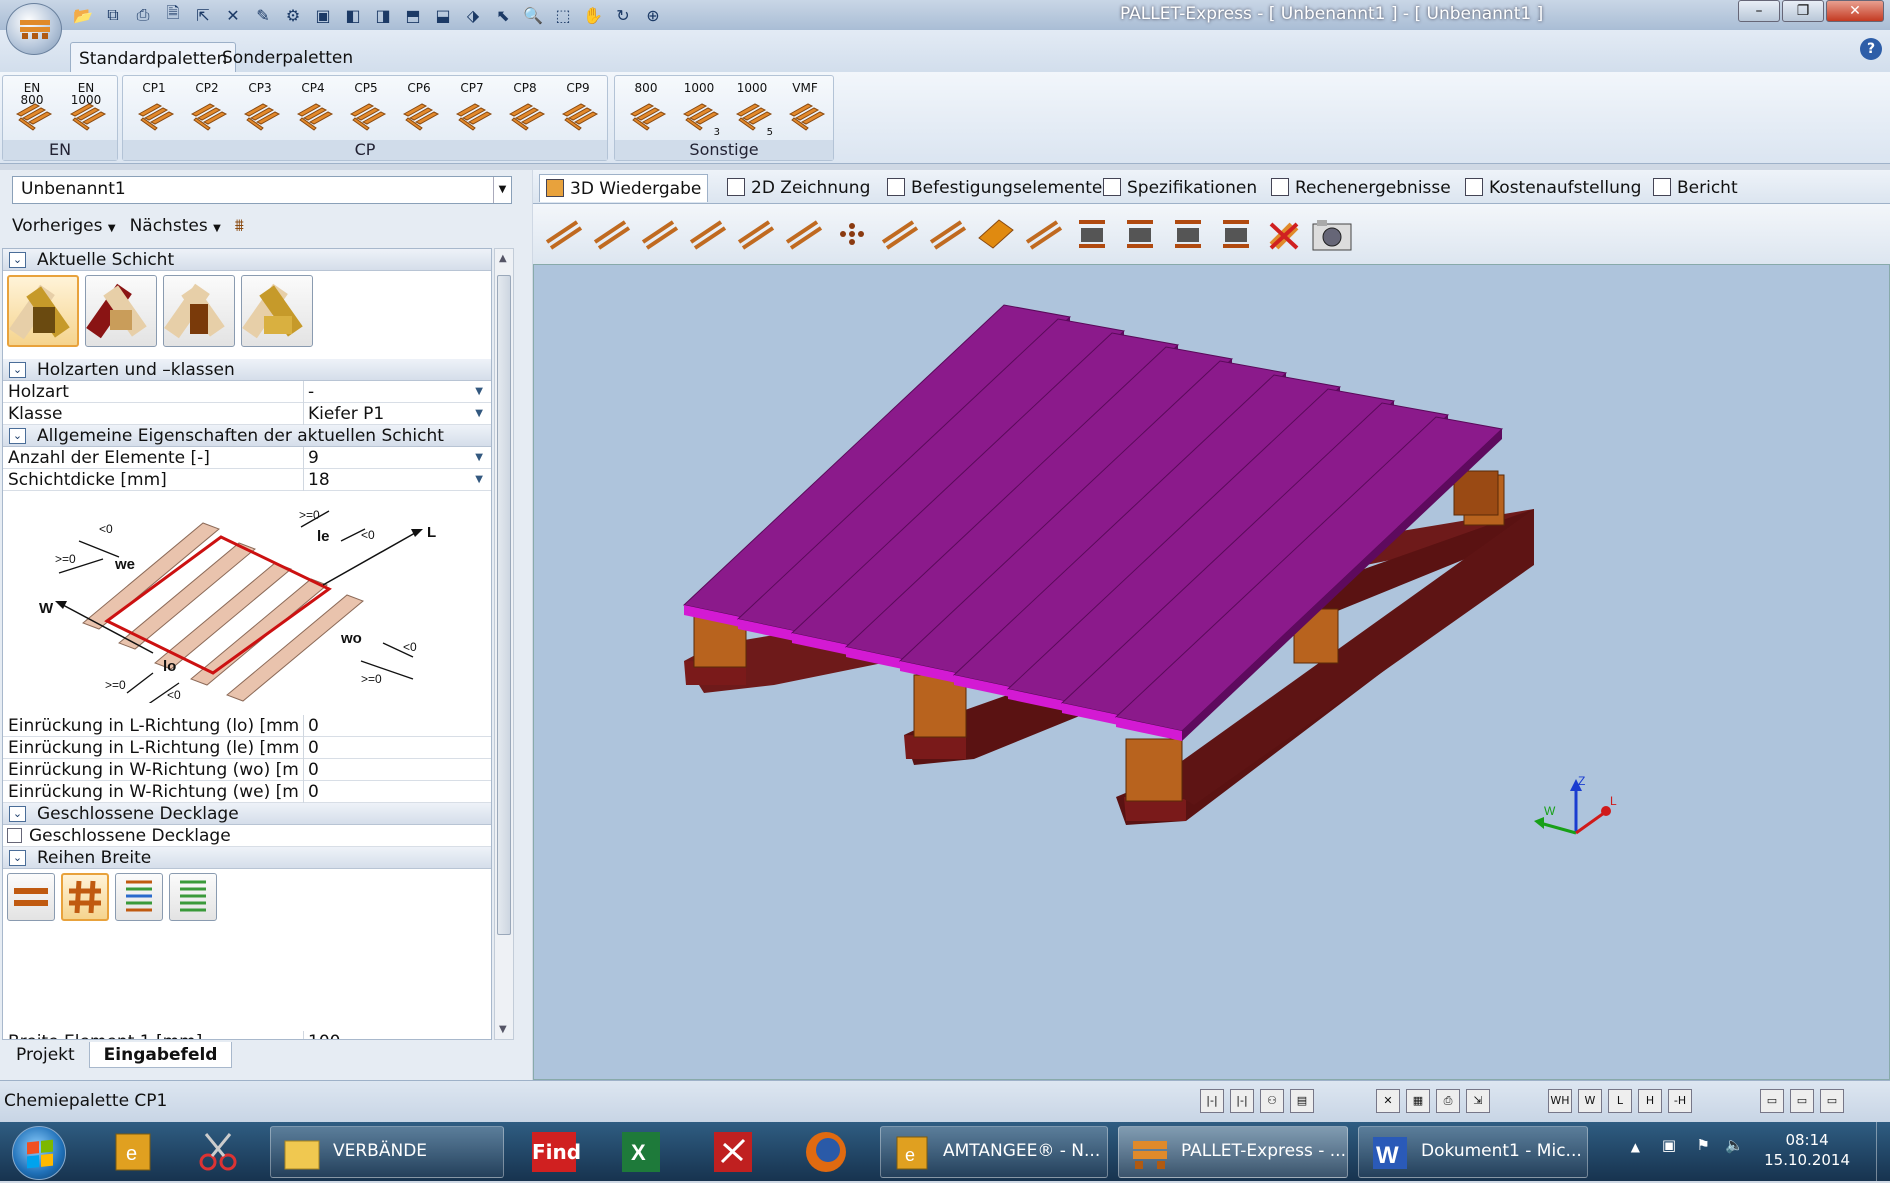 The image size is (1890, 1183). What do you see at coordinates (1553, 188) in the screenshot?
I see `tab-kostenaufstellung: Kostenaufstellung` at bounding box center [1553, 188].